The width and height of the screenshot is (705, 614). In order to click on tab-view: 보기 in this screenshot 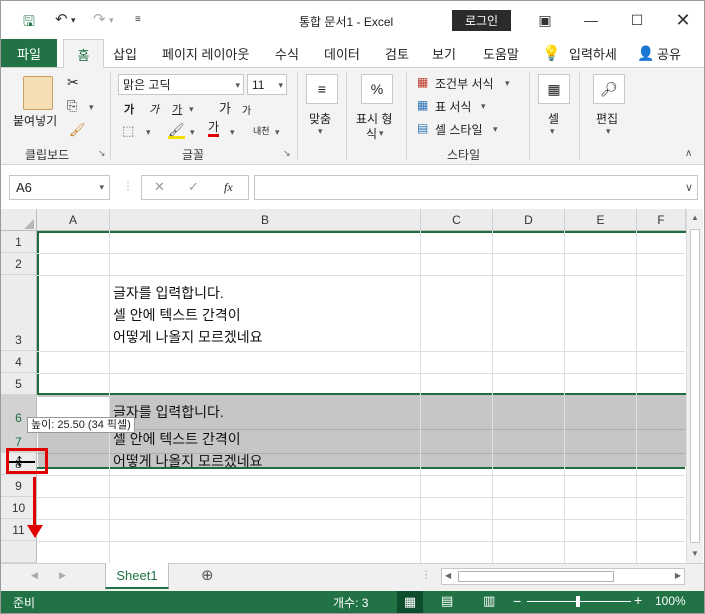, I will do `click(444, 53)`.